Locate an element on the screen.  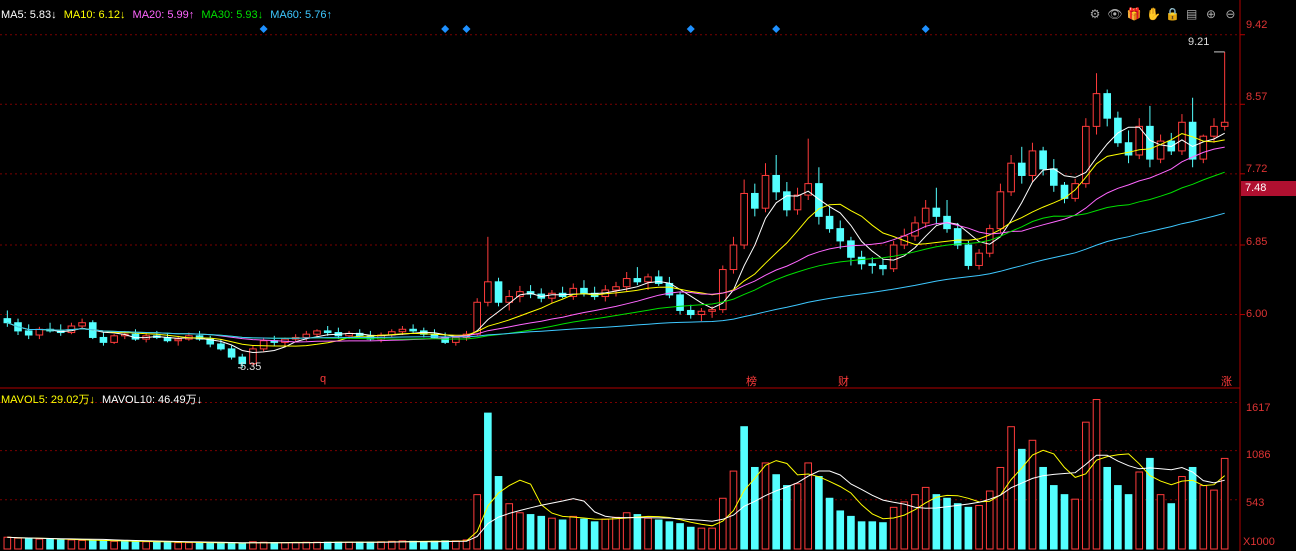
price-tick-3: 7.72 is located at coordinates (1257, 169).